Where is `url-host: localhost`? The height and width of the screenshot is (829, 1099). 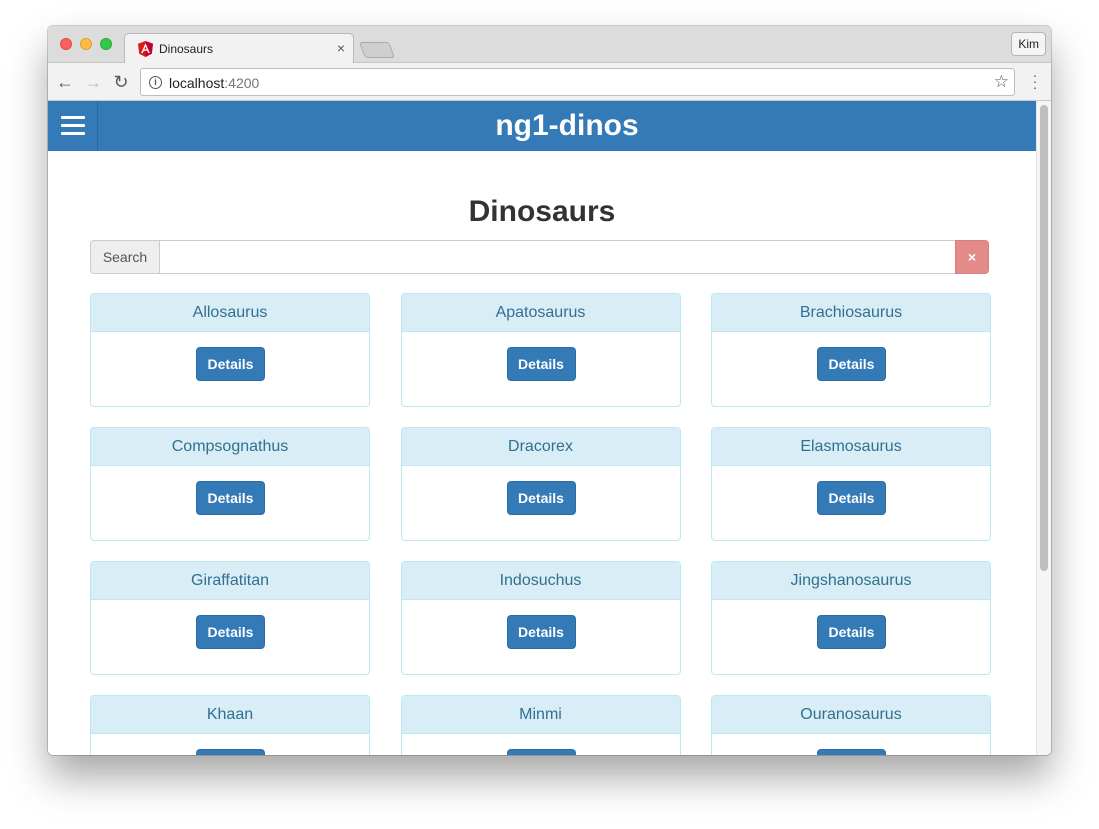
url-host: localhost is located at coordinates (197, 83).